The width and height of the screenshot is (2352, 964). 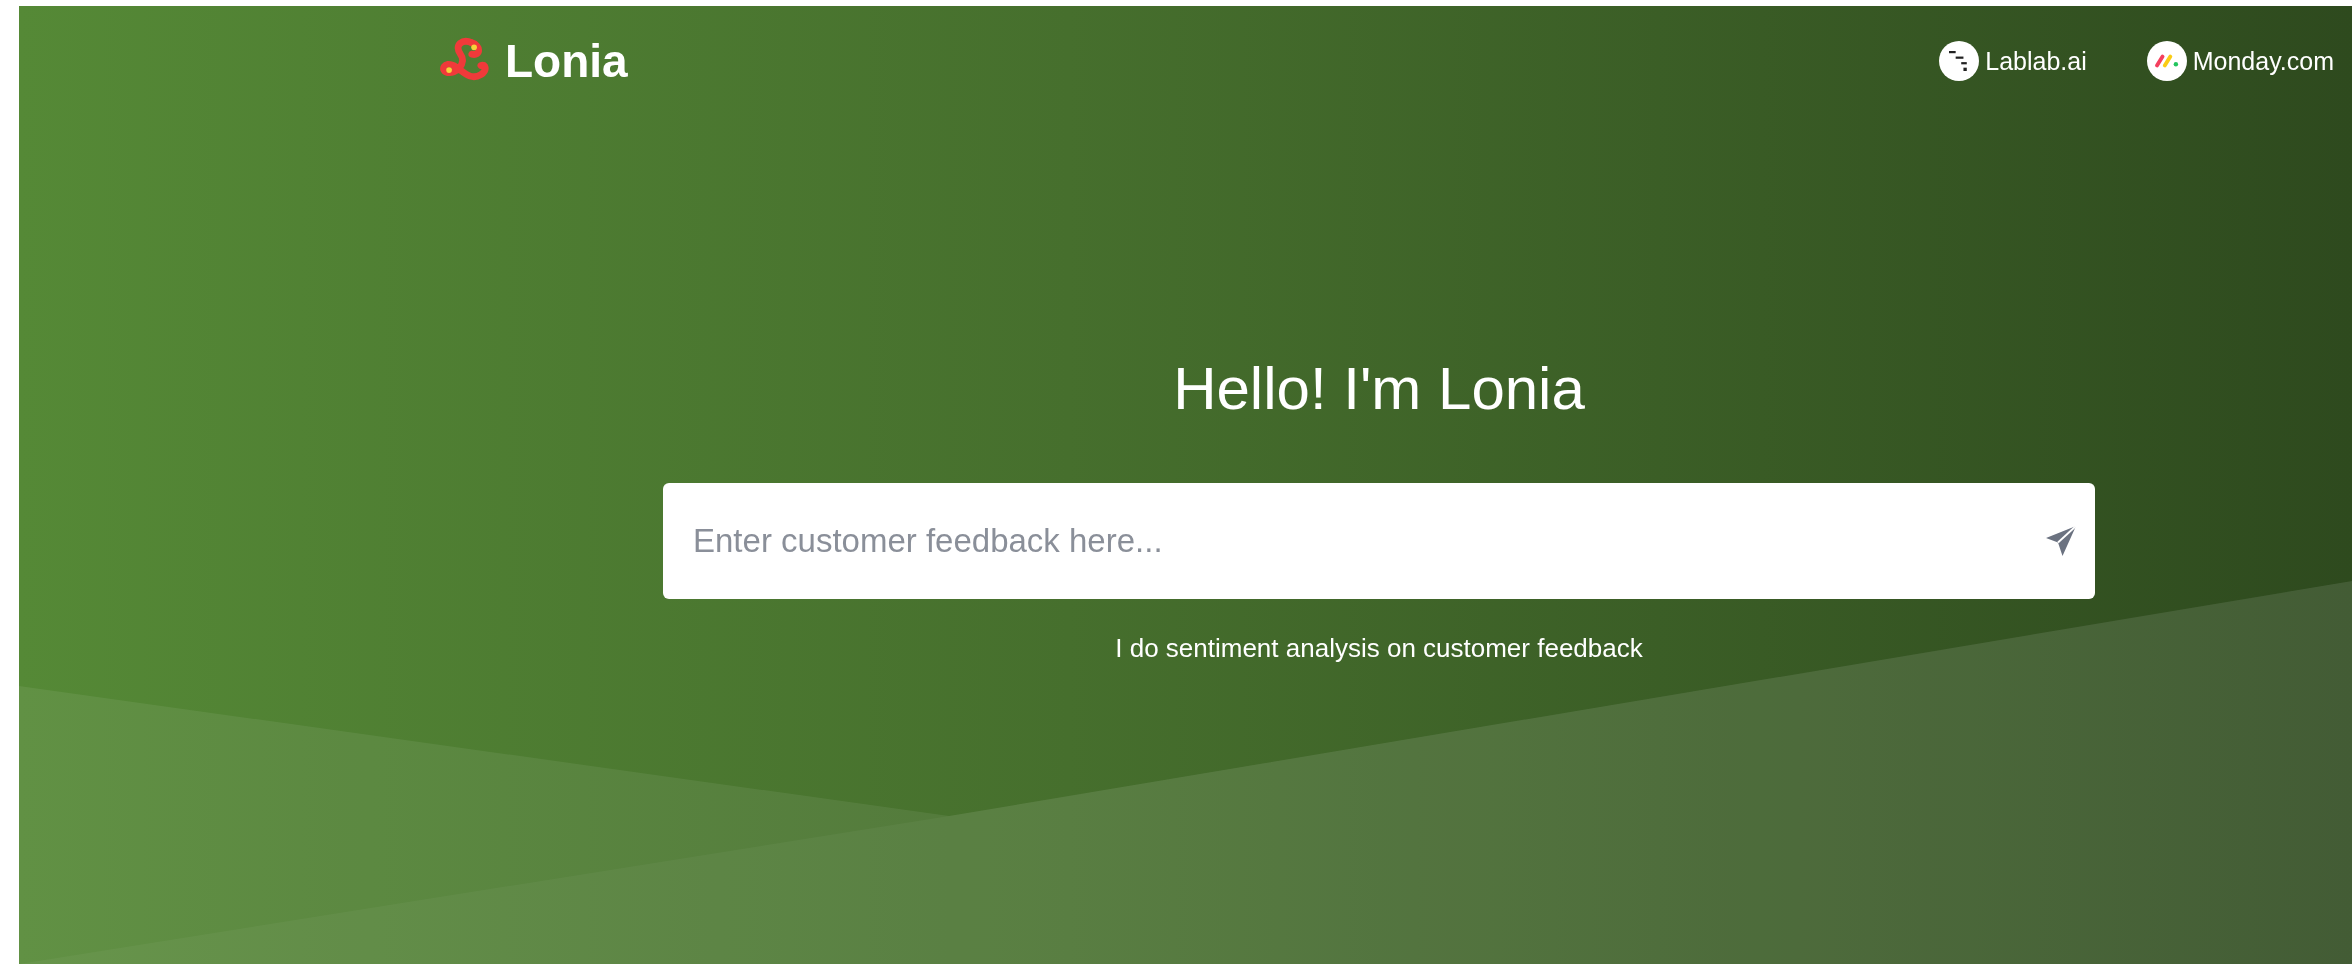 I want to click on brand-name: Lonia, so click(x=566, y=61).